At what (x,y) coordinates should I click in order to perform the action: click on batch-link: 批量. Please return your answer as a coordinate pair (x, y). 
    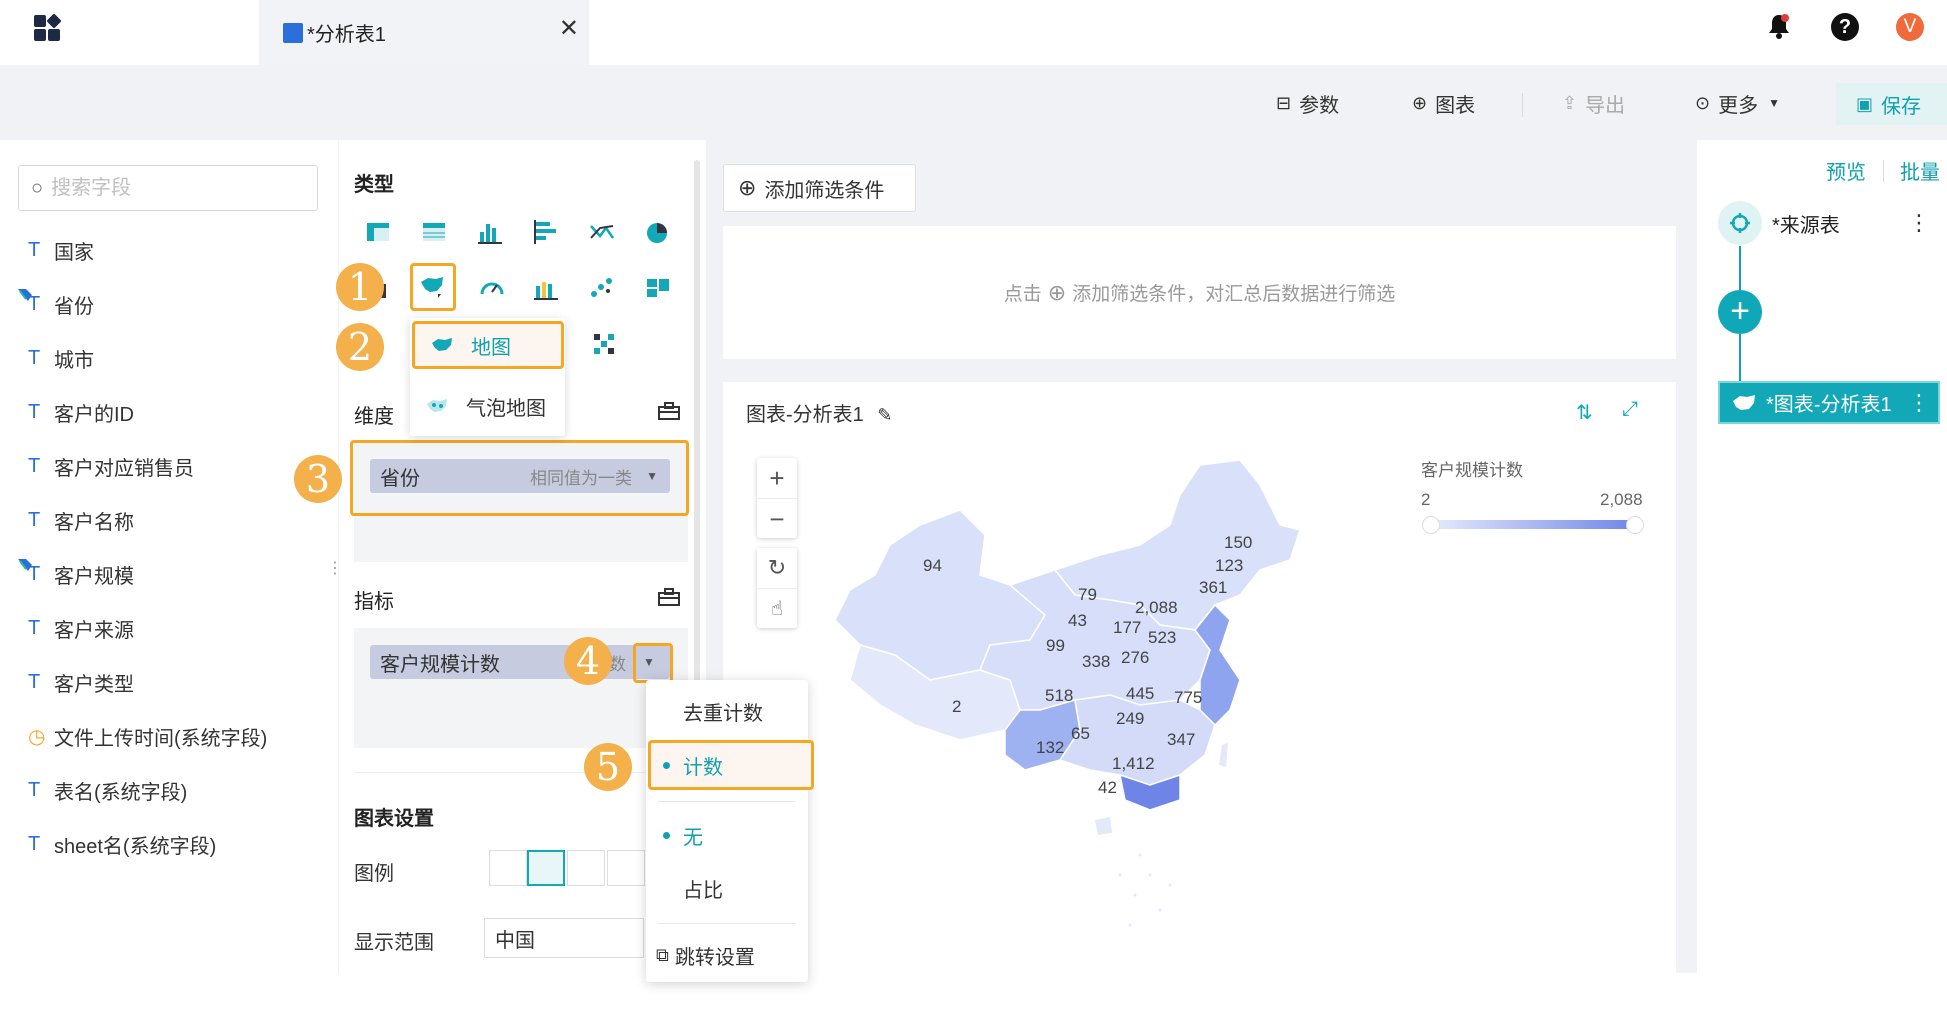
    Looking at the image, I should click on (1920, 170).